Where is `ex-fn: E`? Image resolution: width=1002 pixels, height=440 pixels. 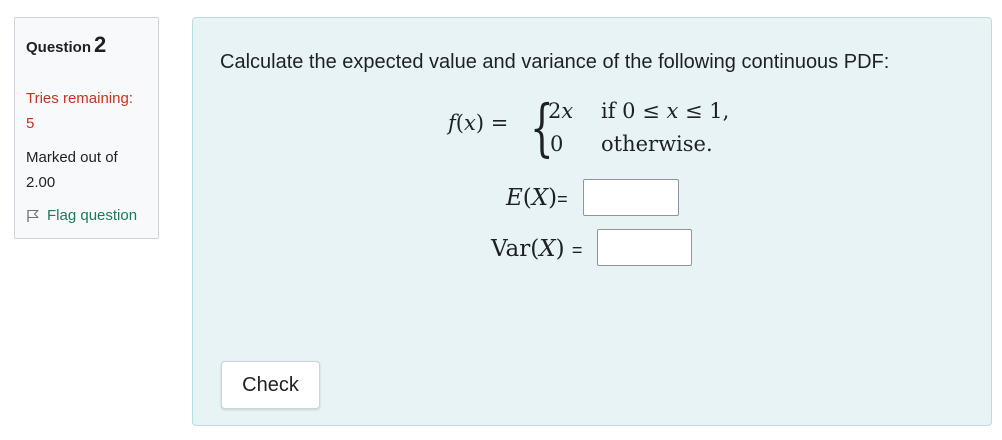
ex-fn: E is located at coordinates (514, 198).